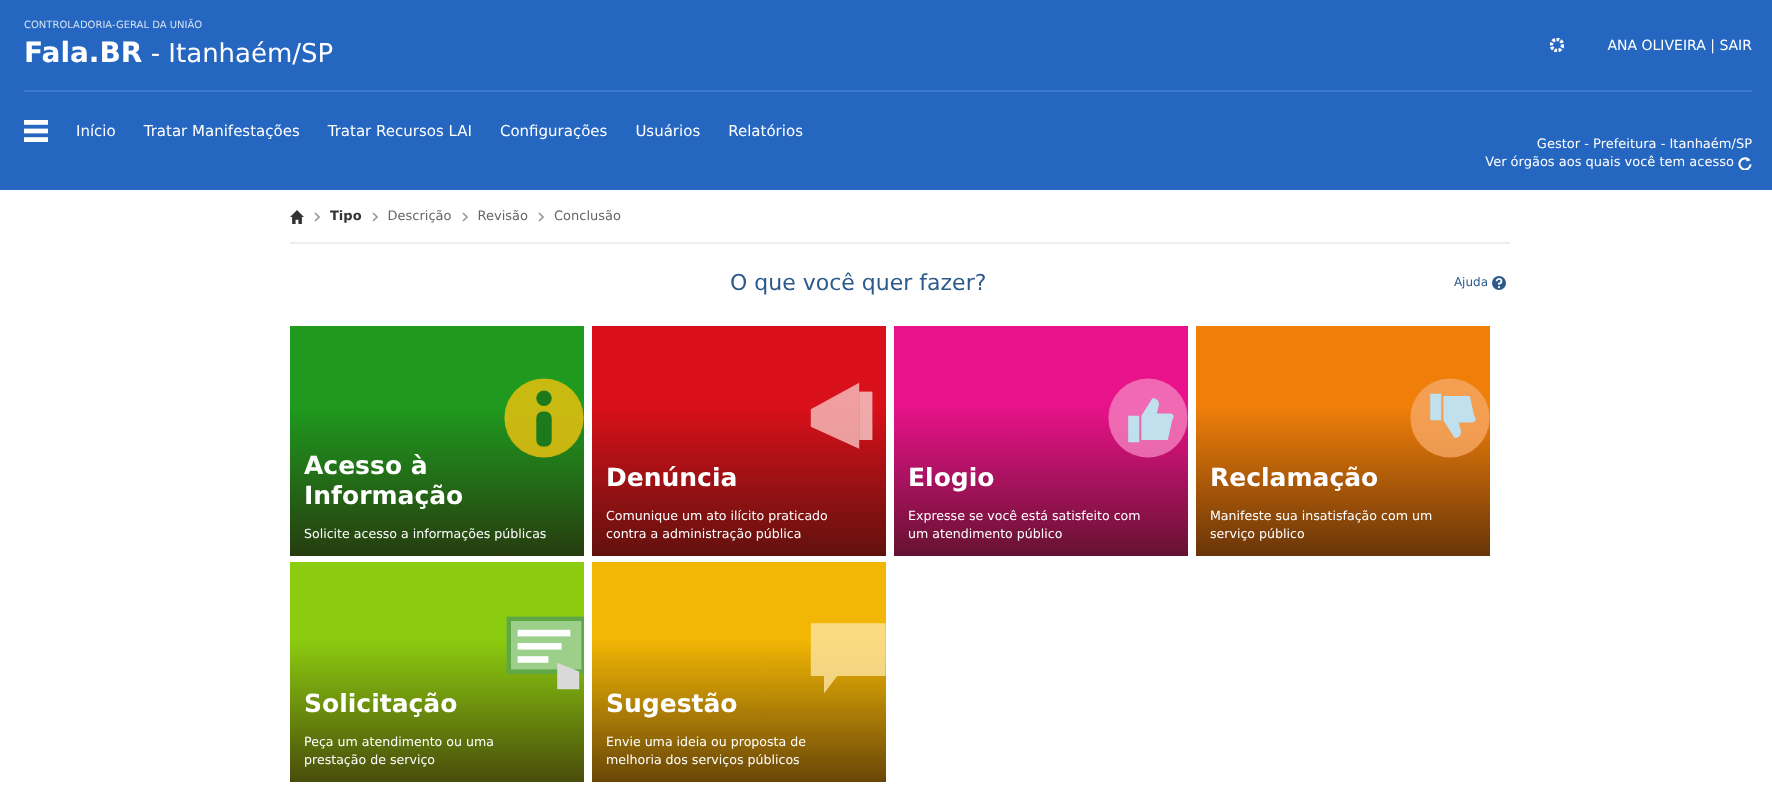 Image resolution: width=1772 pixels, height=804 pixels. Describe the element at coordinates (1745, 162) in the screenshot. I see `refresh-icon` at that location.